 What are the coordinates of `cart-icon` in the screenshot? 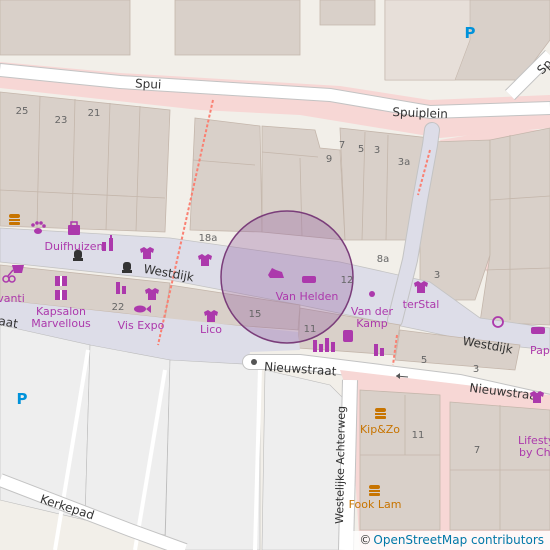 It's located at (18, 269).